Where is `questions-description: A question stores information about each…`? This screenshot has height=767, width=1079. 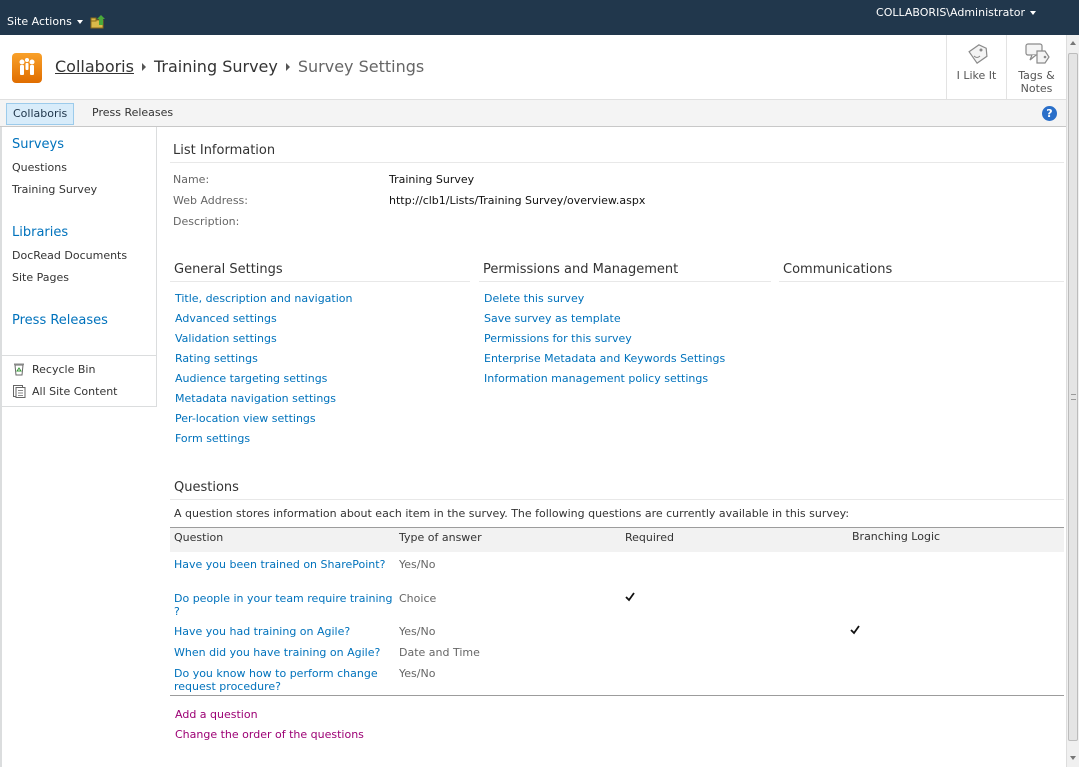
questions-description: A question stores information about each… is located at coordinates (512, 513).